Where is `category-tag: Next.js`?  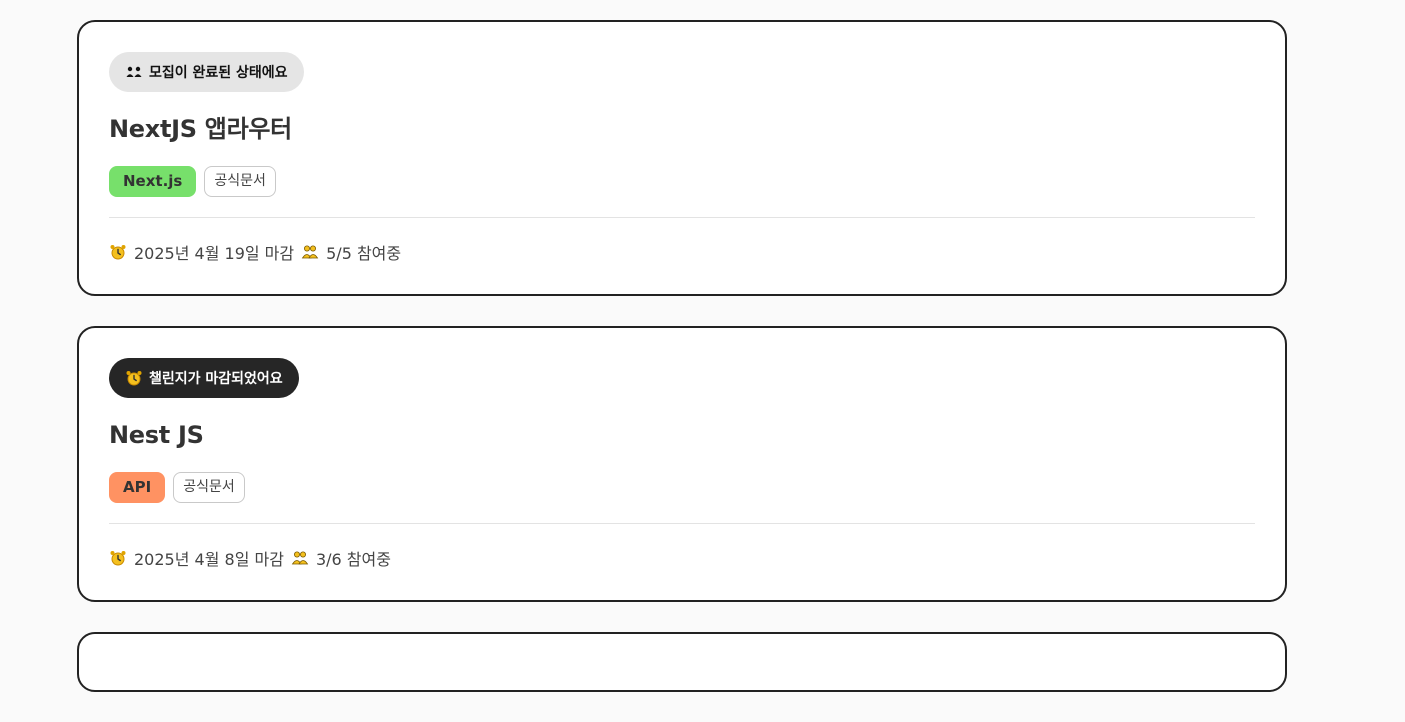 category-tag: Next.js is located at coordinates (153, 181).